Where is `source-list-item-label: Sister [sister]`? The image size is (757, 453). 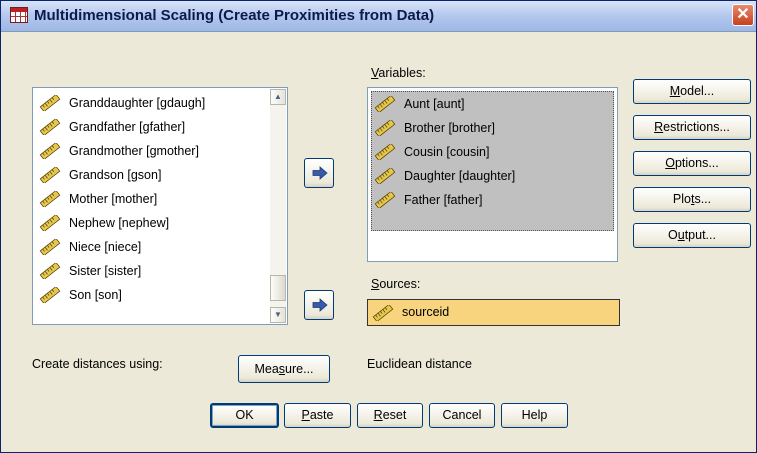 source-list-item-label: Sister [sister] is located at coordinates (105, 271).